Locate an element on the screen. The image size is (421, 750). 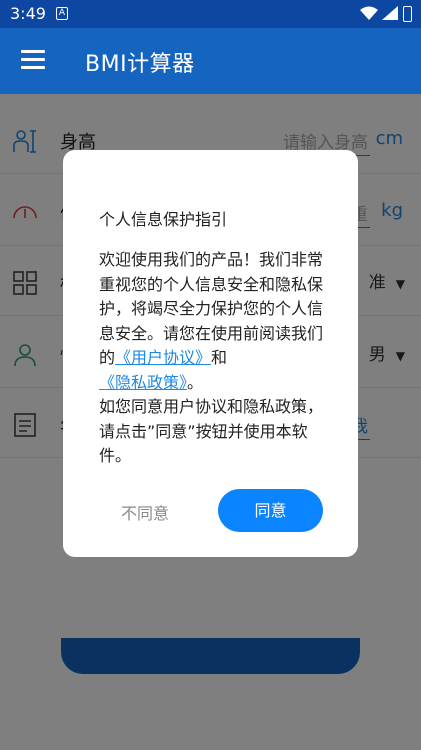
disagree-button: 不同意 is located at coordinates (145, 512).